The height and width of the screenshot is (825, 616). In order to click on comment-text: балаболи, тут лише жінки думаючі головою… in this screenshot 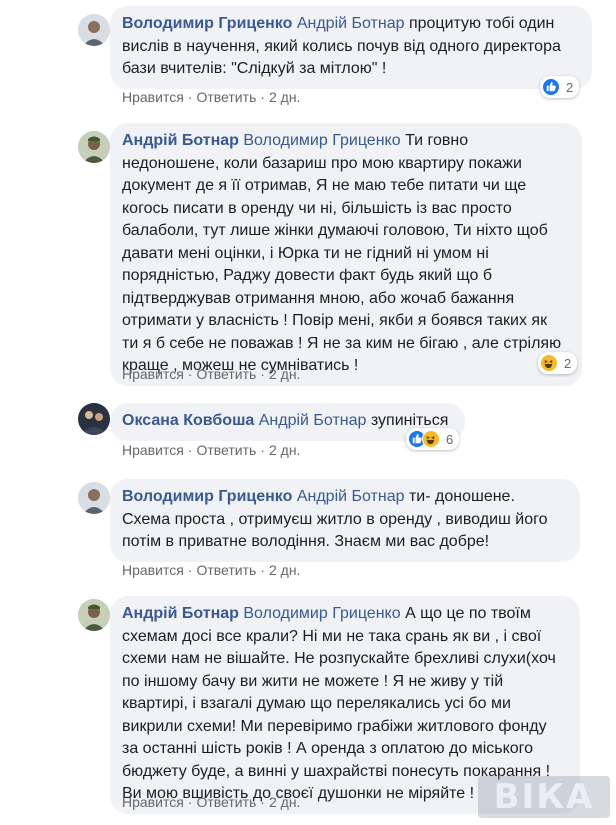, I will do `click(335, 230)`.